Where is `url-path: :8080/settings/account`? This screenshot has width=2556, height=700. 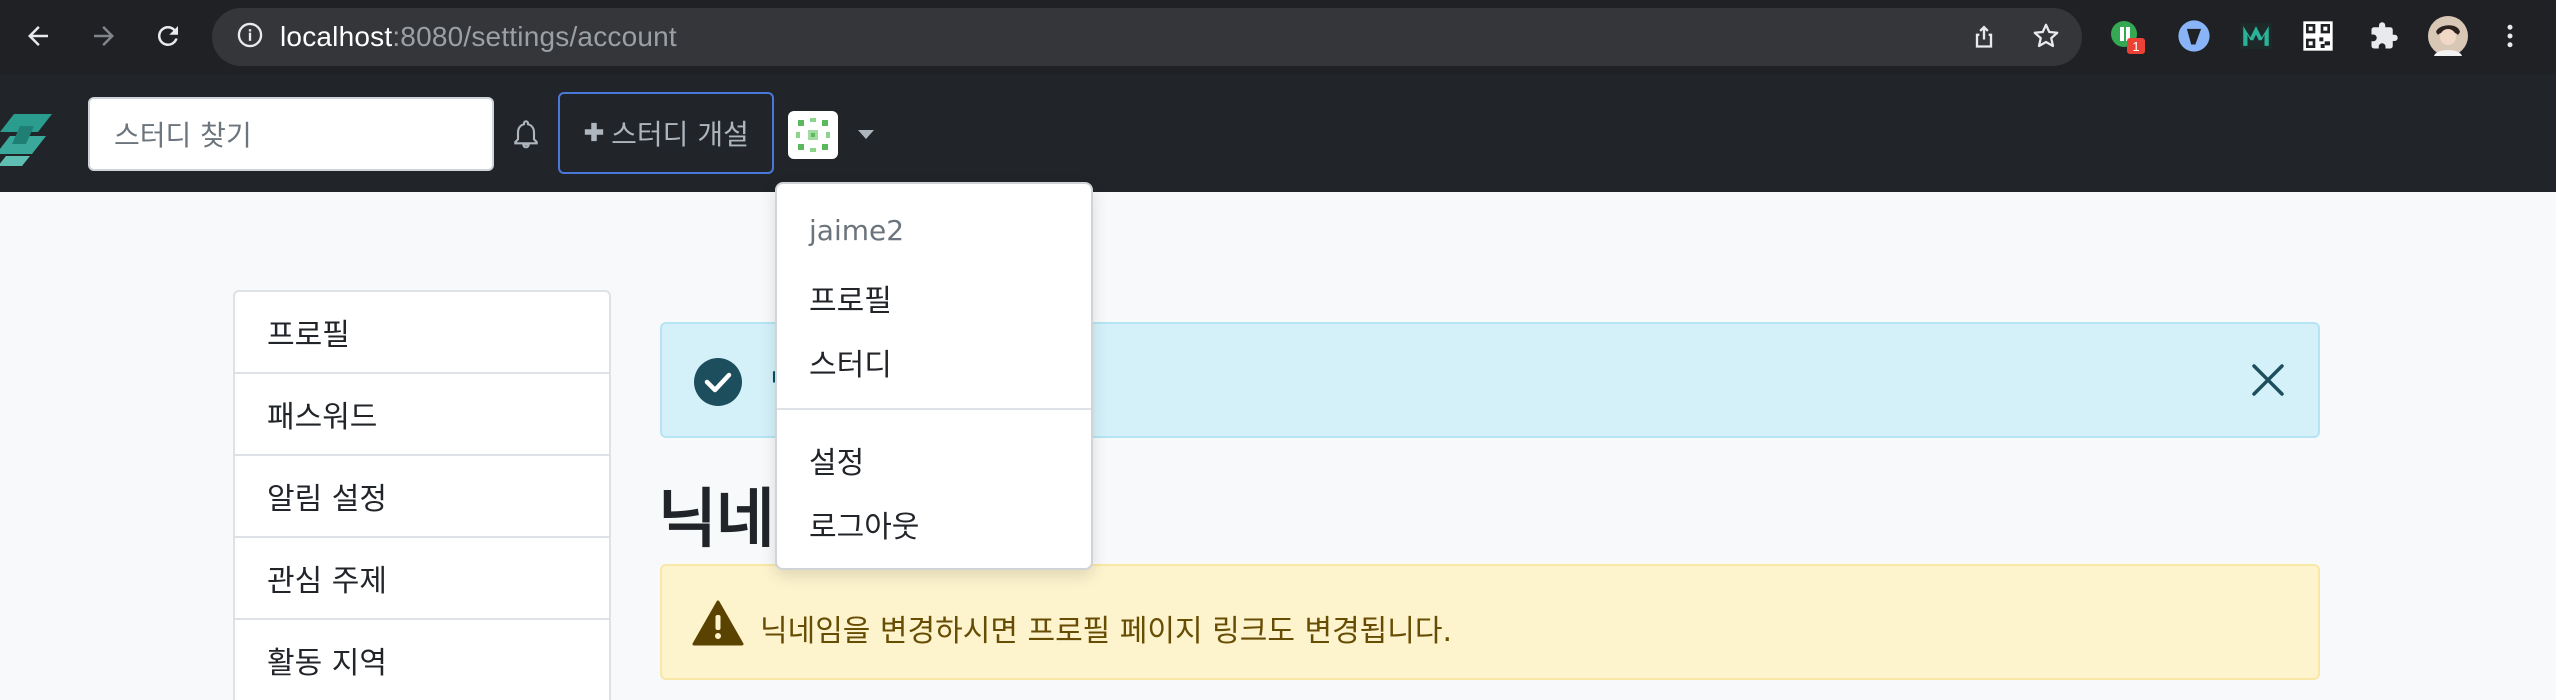
url-path: :8080/settings/account is located at coordinates (534, 36).